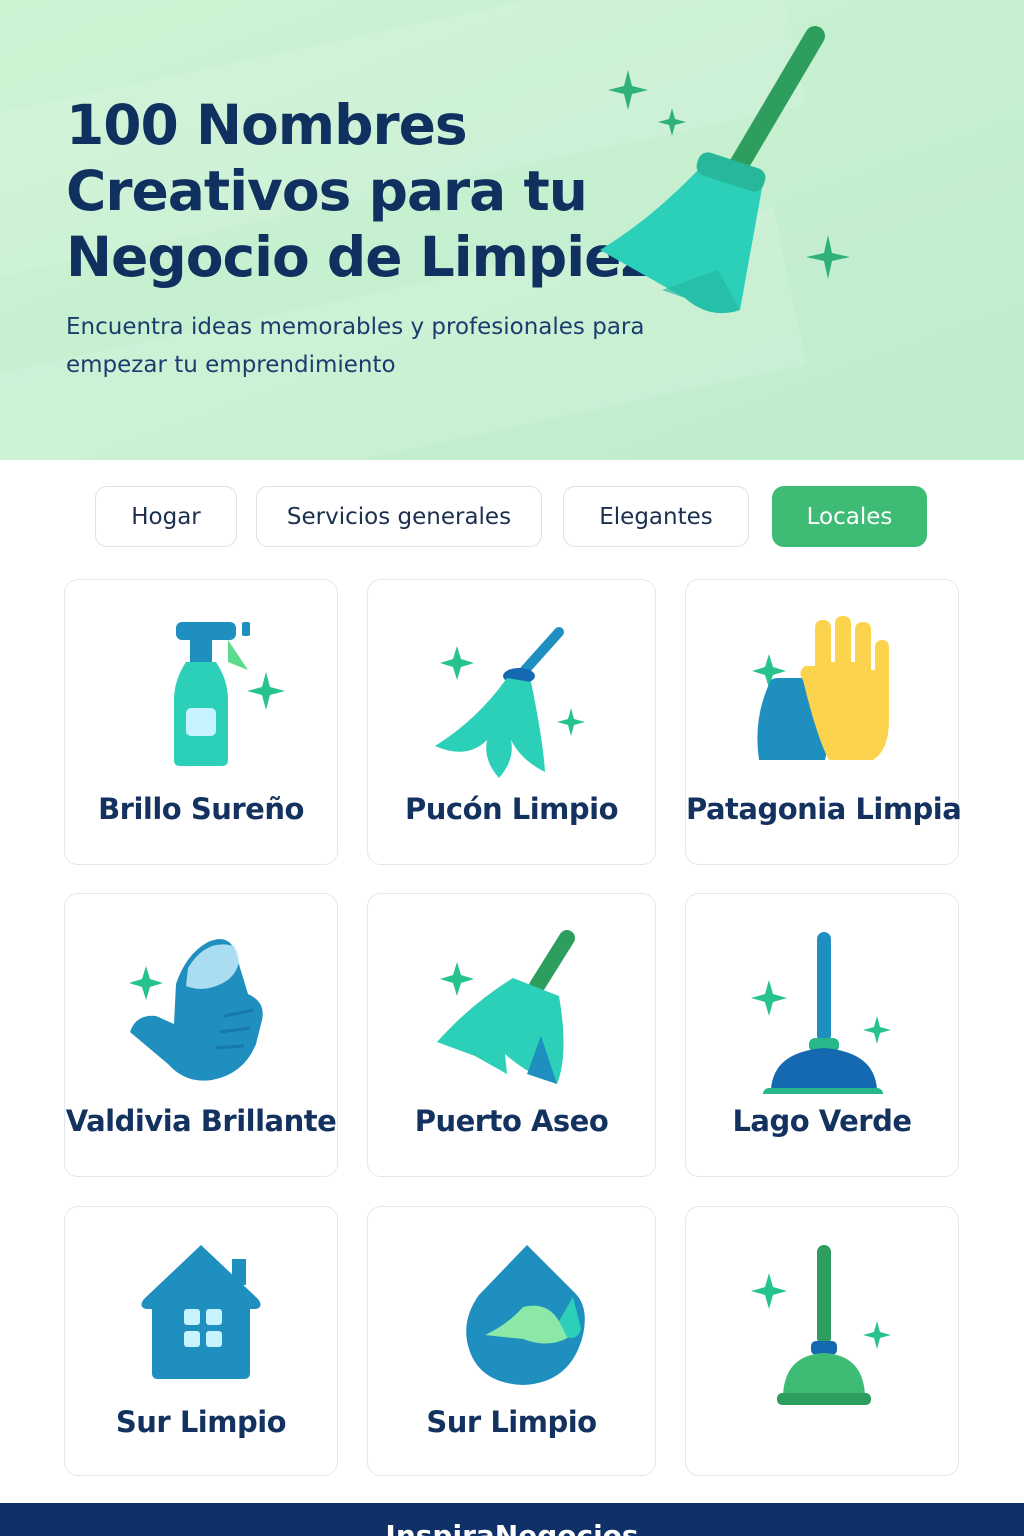 This screenshot has width=1024, height=1536. I want to click on name-card-puerto-aseo: Puerto Aseo, so click(511, 1035).